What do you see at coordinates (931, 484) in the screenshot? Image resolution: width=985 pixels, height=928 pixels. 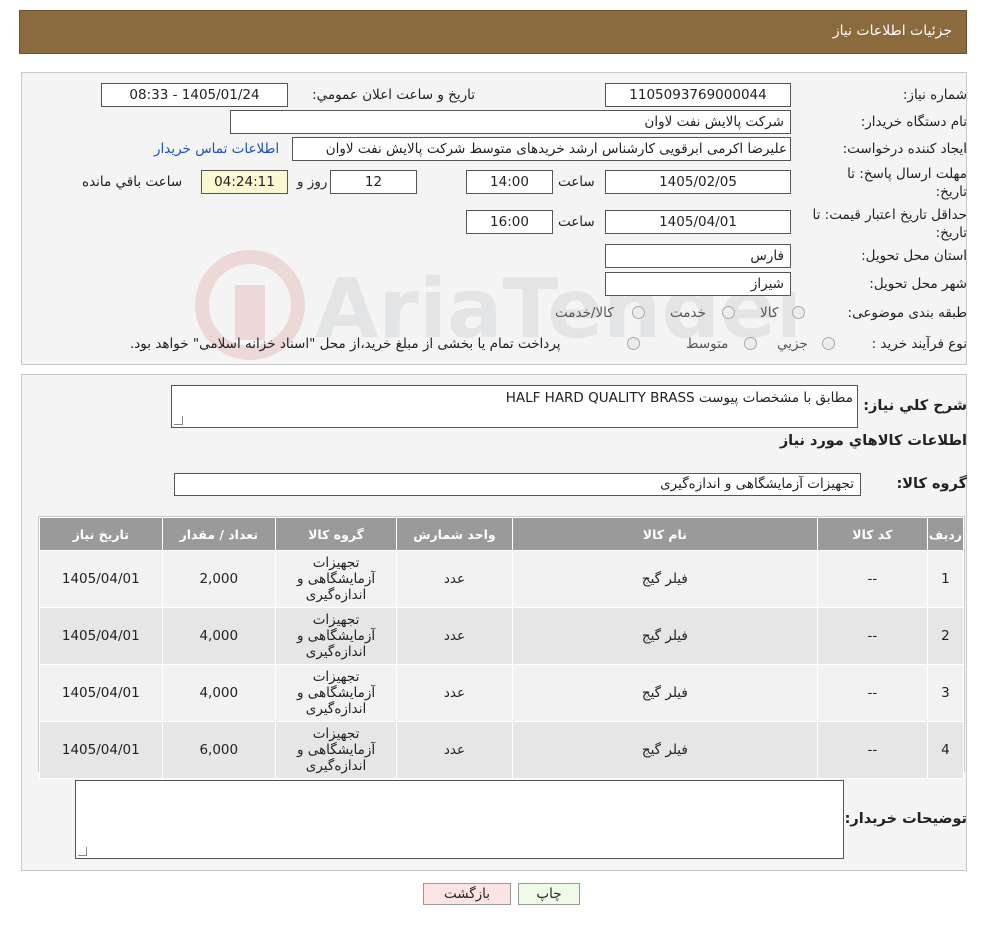 I see `goods-group-label: گروه كالا:` at bounding box center [931, 484].